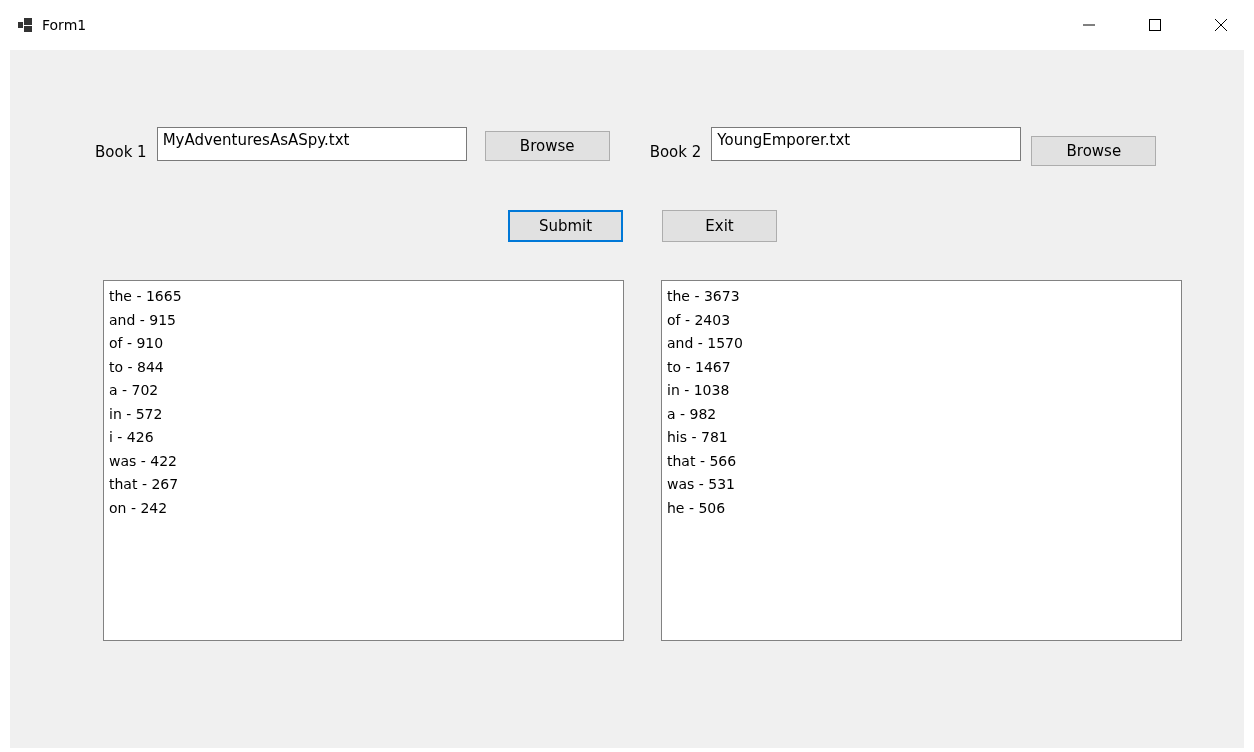 This screenshot has height=752, width=1254. What do you see at coordinates (565, 226) in the screenshot?
I see `submit-button: Submit` at bounding box center [565, 226].